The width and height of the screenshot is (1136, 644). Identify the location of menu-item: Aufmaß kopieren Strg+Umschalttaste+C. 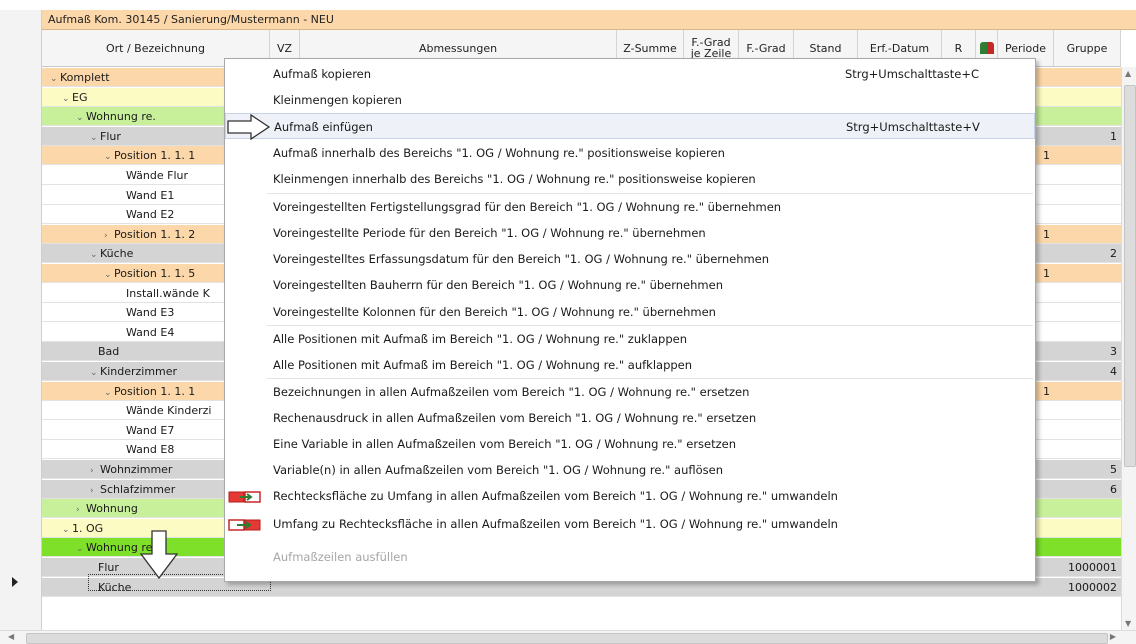
(630, 74).